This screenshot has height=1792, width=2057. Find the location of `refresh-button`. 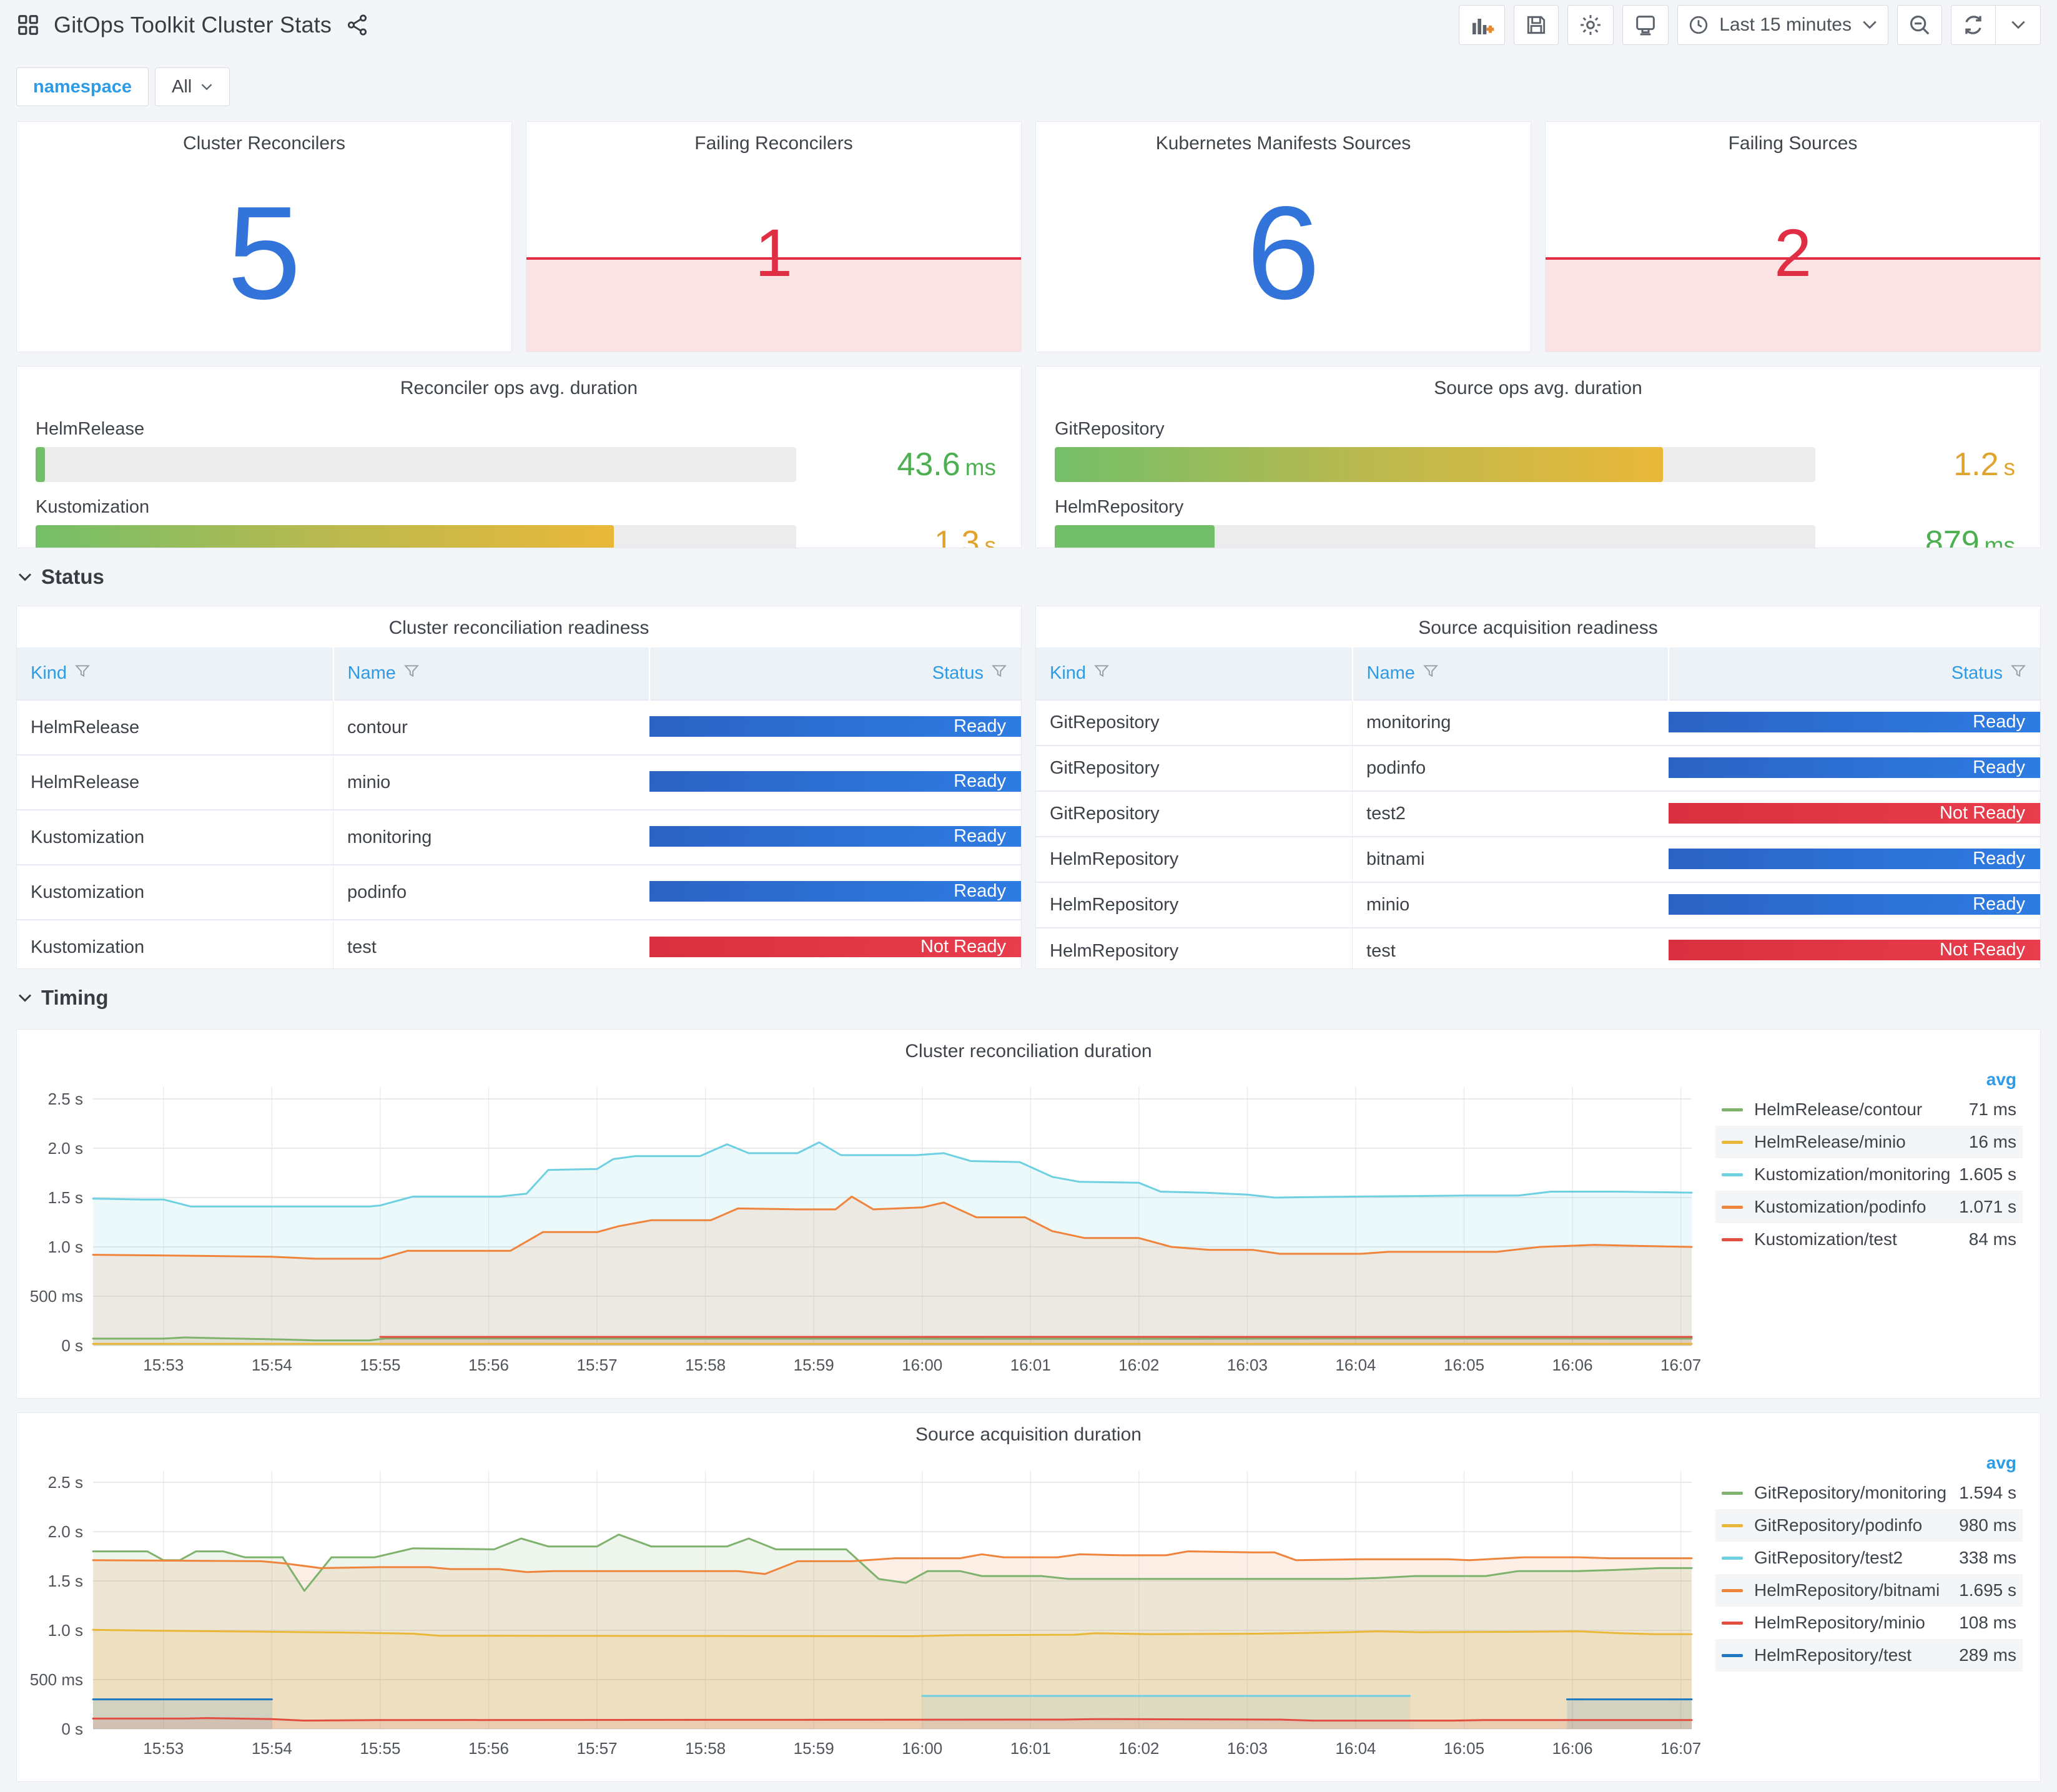

refresh-button is located at coordinates (1973, 25).